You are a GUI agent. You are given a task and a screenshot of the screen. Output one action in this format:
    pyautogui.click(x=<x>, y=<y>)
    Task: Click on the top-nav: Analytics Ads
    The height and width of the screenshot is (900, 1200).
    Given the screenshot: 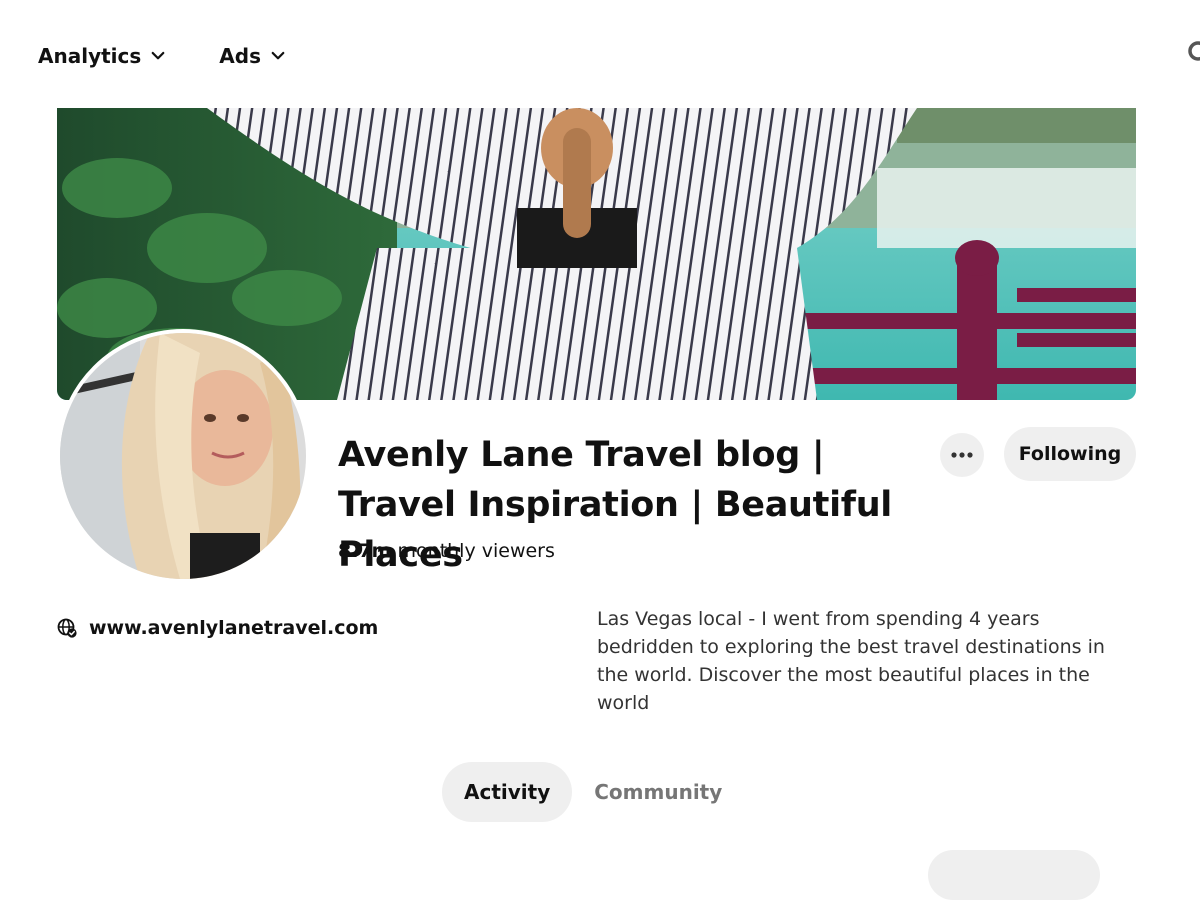 What is the action you would take?
    pyautogui.click(x=162, y=56)
    